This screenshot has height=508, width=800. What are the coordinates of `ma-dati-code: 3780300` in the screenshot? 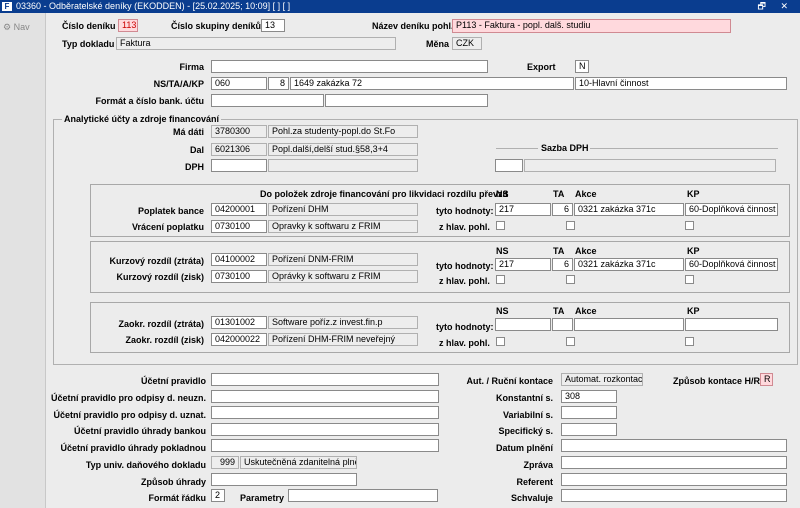 It's located at (239, 131).